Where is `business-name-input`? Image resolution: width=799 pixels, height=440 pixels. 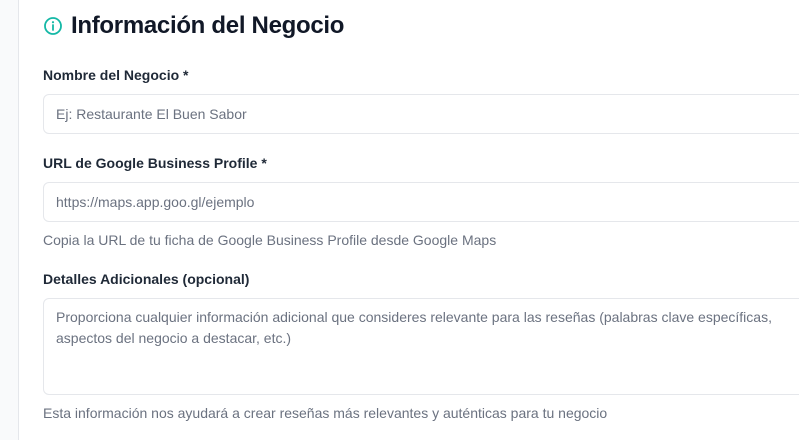 business-name-input is located at coordinates (421, 114).